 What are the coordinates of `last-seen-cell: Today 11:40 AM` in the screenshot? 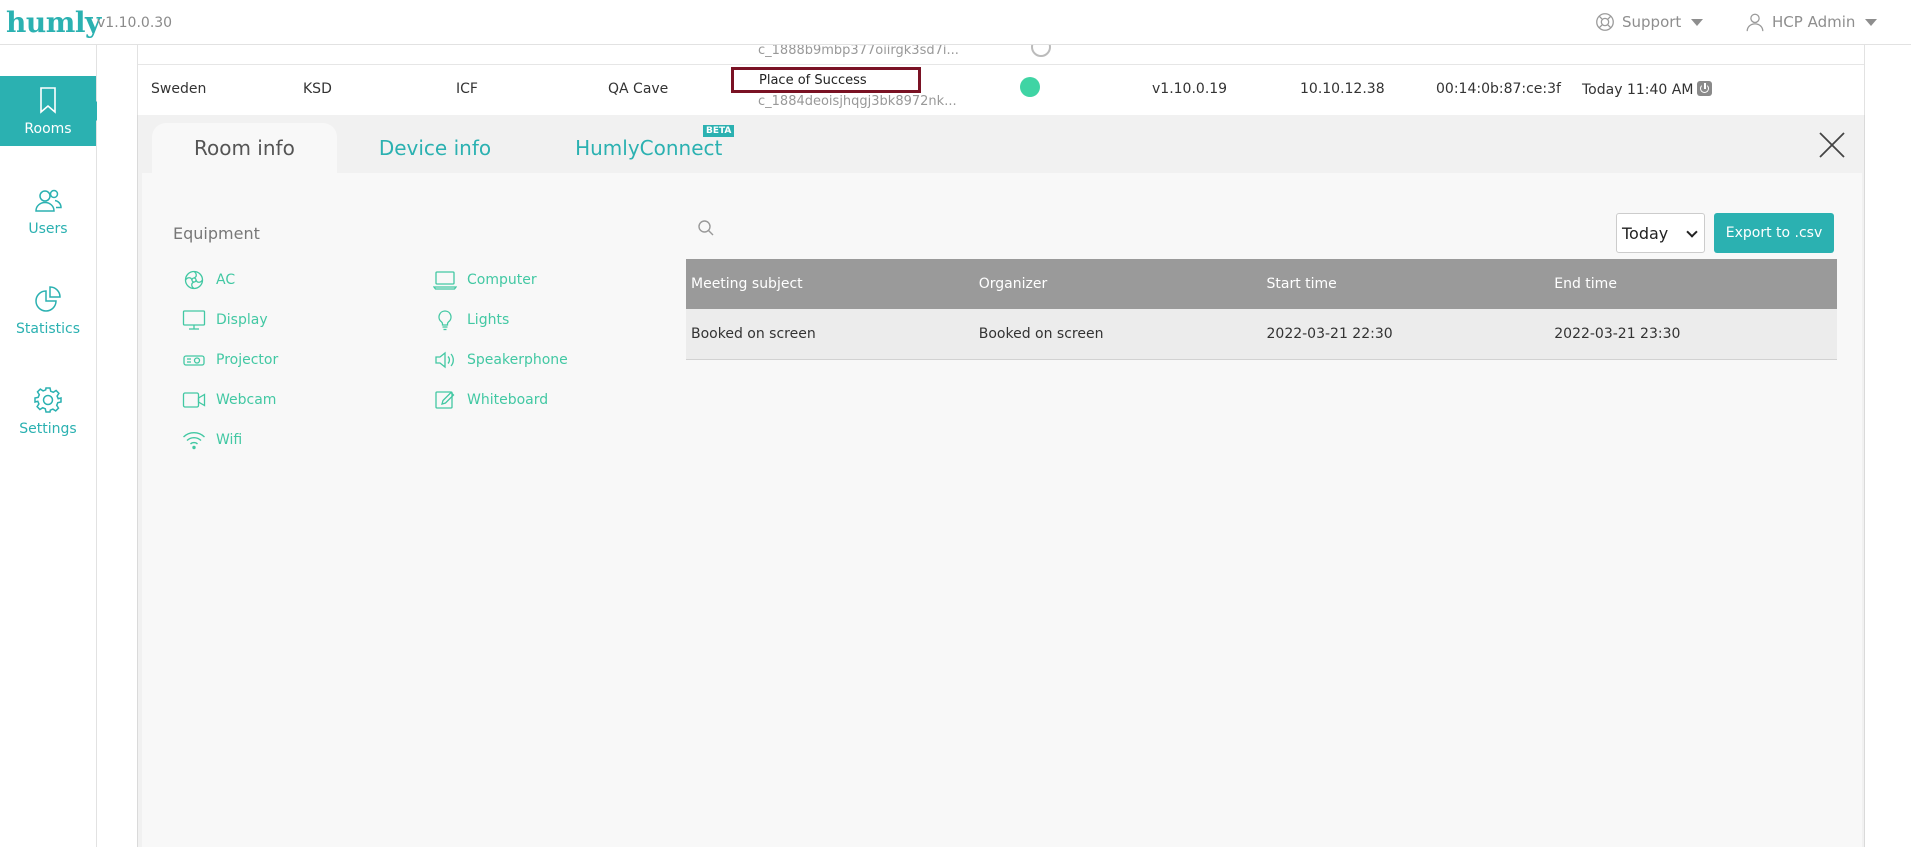 It's located at (1647, 89).